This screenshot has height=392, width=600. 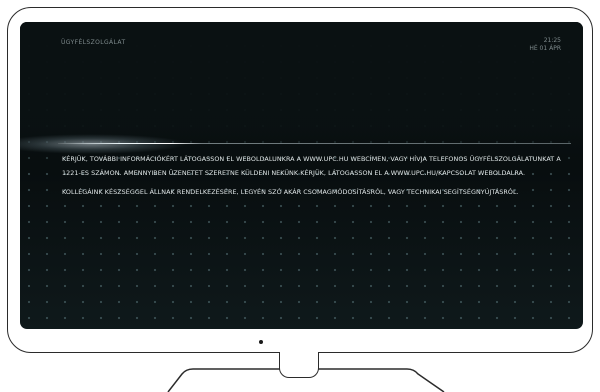 I want to click on clock: 21:25 HÉ 01 ÁPR, so click(x=545, y=45).